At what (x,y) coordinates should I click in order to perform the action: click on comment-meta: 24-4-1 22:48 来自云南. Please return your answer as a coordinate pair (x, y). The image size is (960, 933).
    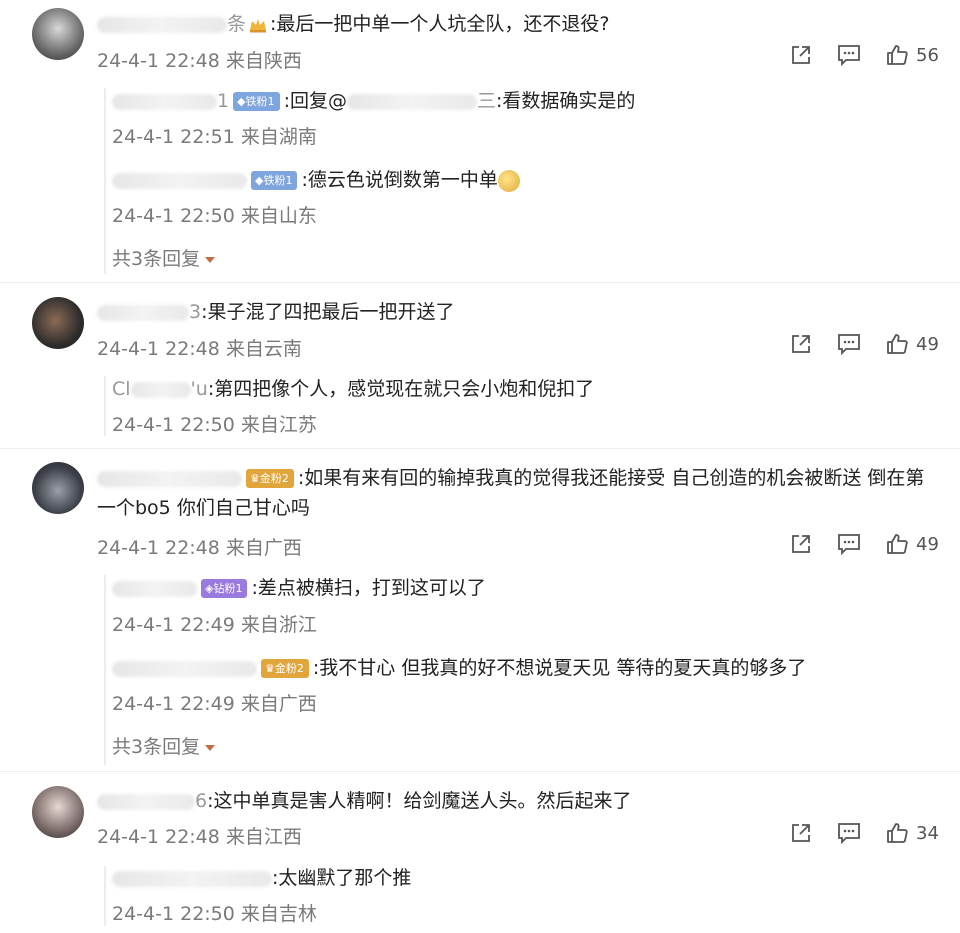
    Looking at the image, I should click on (199, 349).